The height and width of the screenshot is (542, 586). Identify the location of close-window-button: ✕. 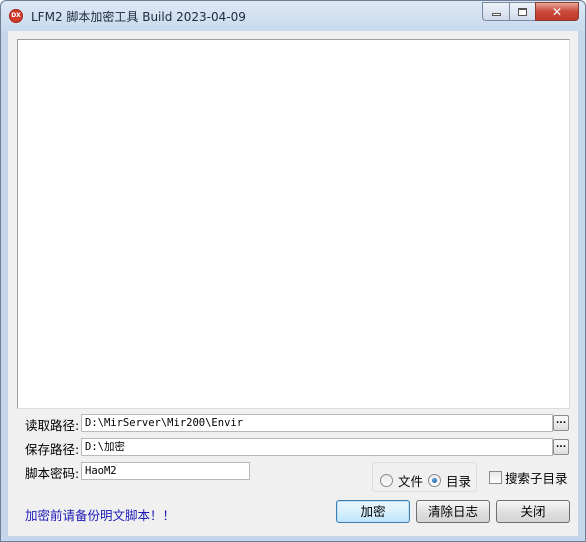
(557, 11).